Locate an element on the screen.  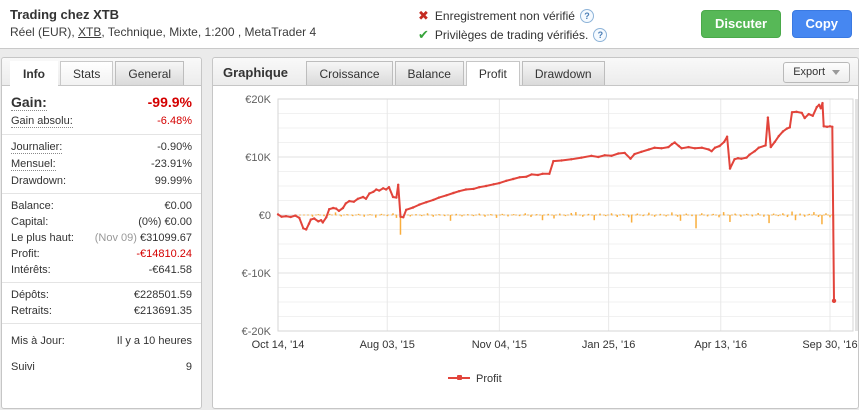
y-axis-label: €20K is located at coordinates (258, 100).